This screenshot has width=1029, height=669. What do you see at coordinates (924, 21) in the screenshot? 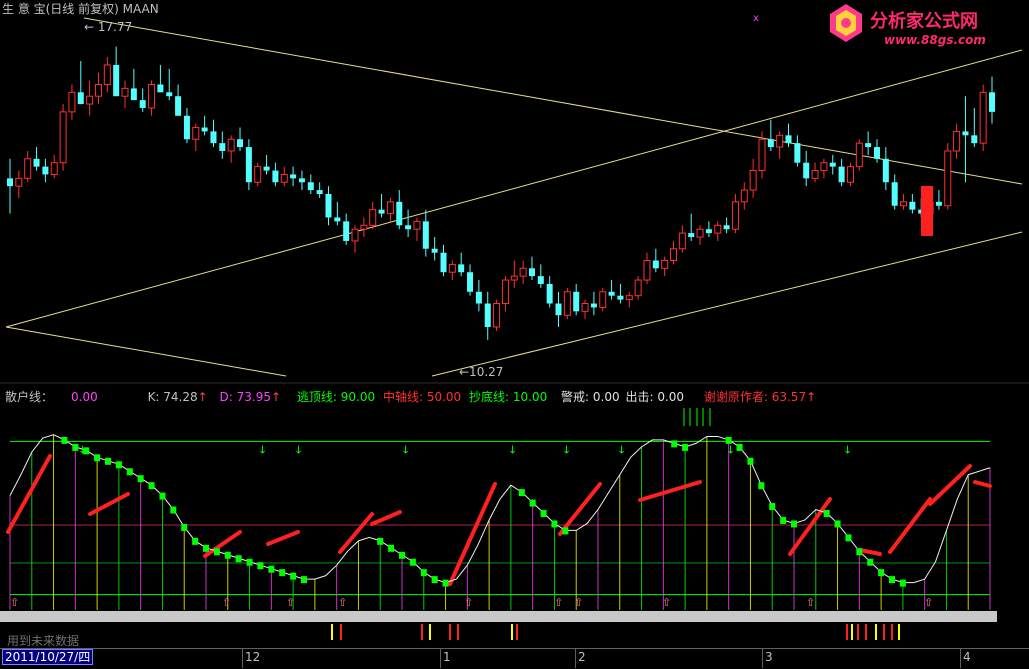
I see `logo-title: 分析家公式网` at bounding box center [924, 21].